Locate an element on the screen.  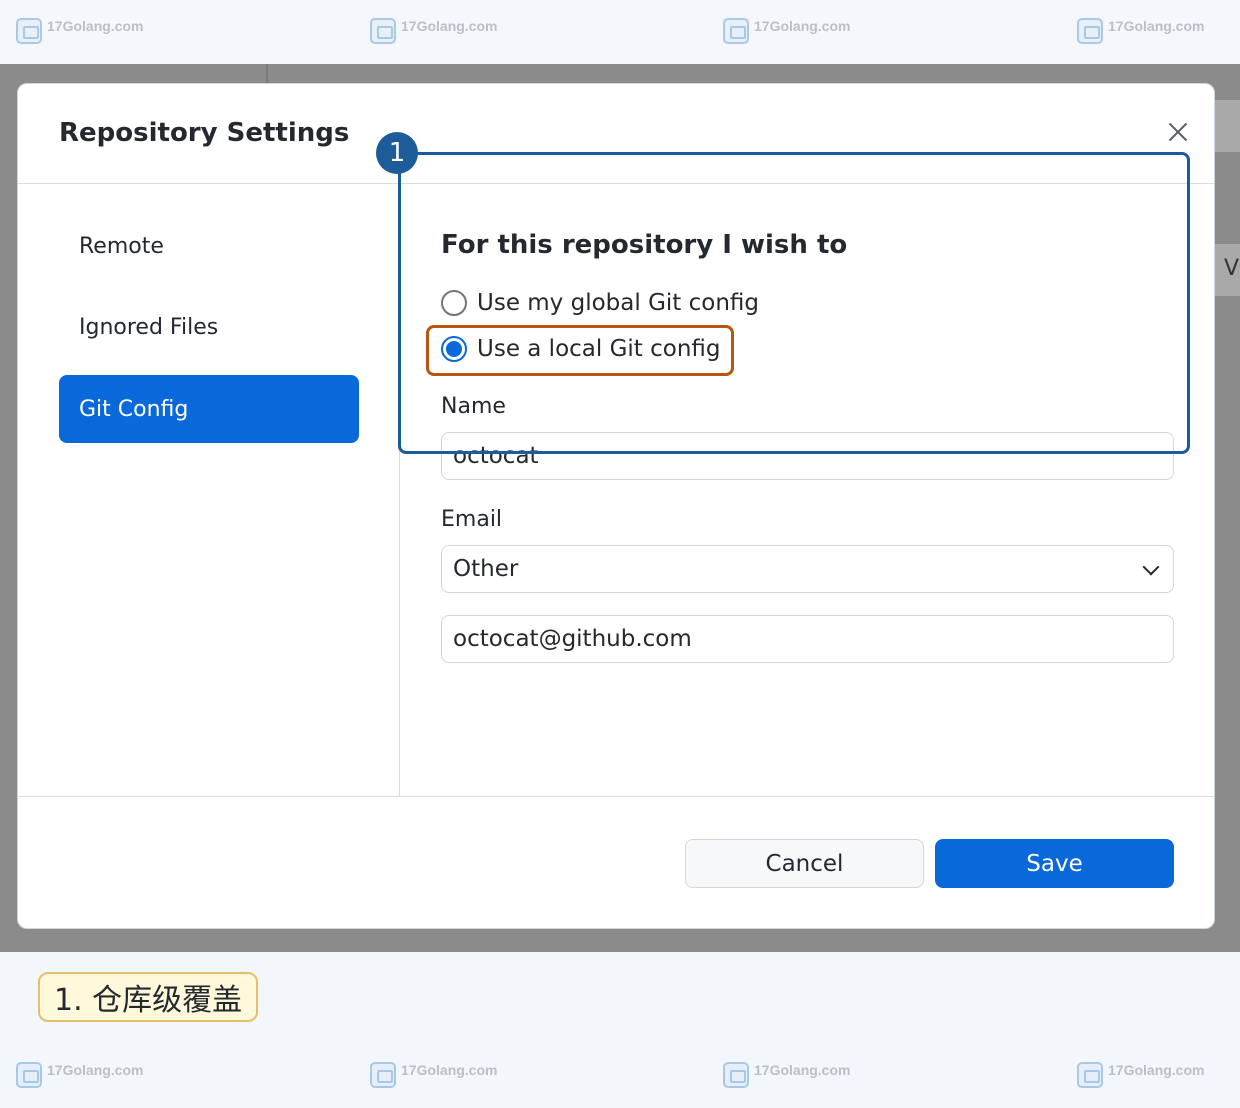
email-select: Other is located at coordinates (807, 569).